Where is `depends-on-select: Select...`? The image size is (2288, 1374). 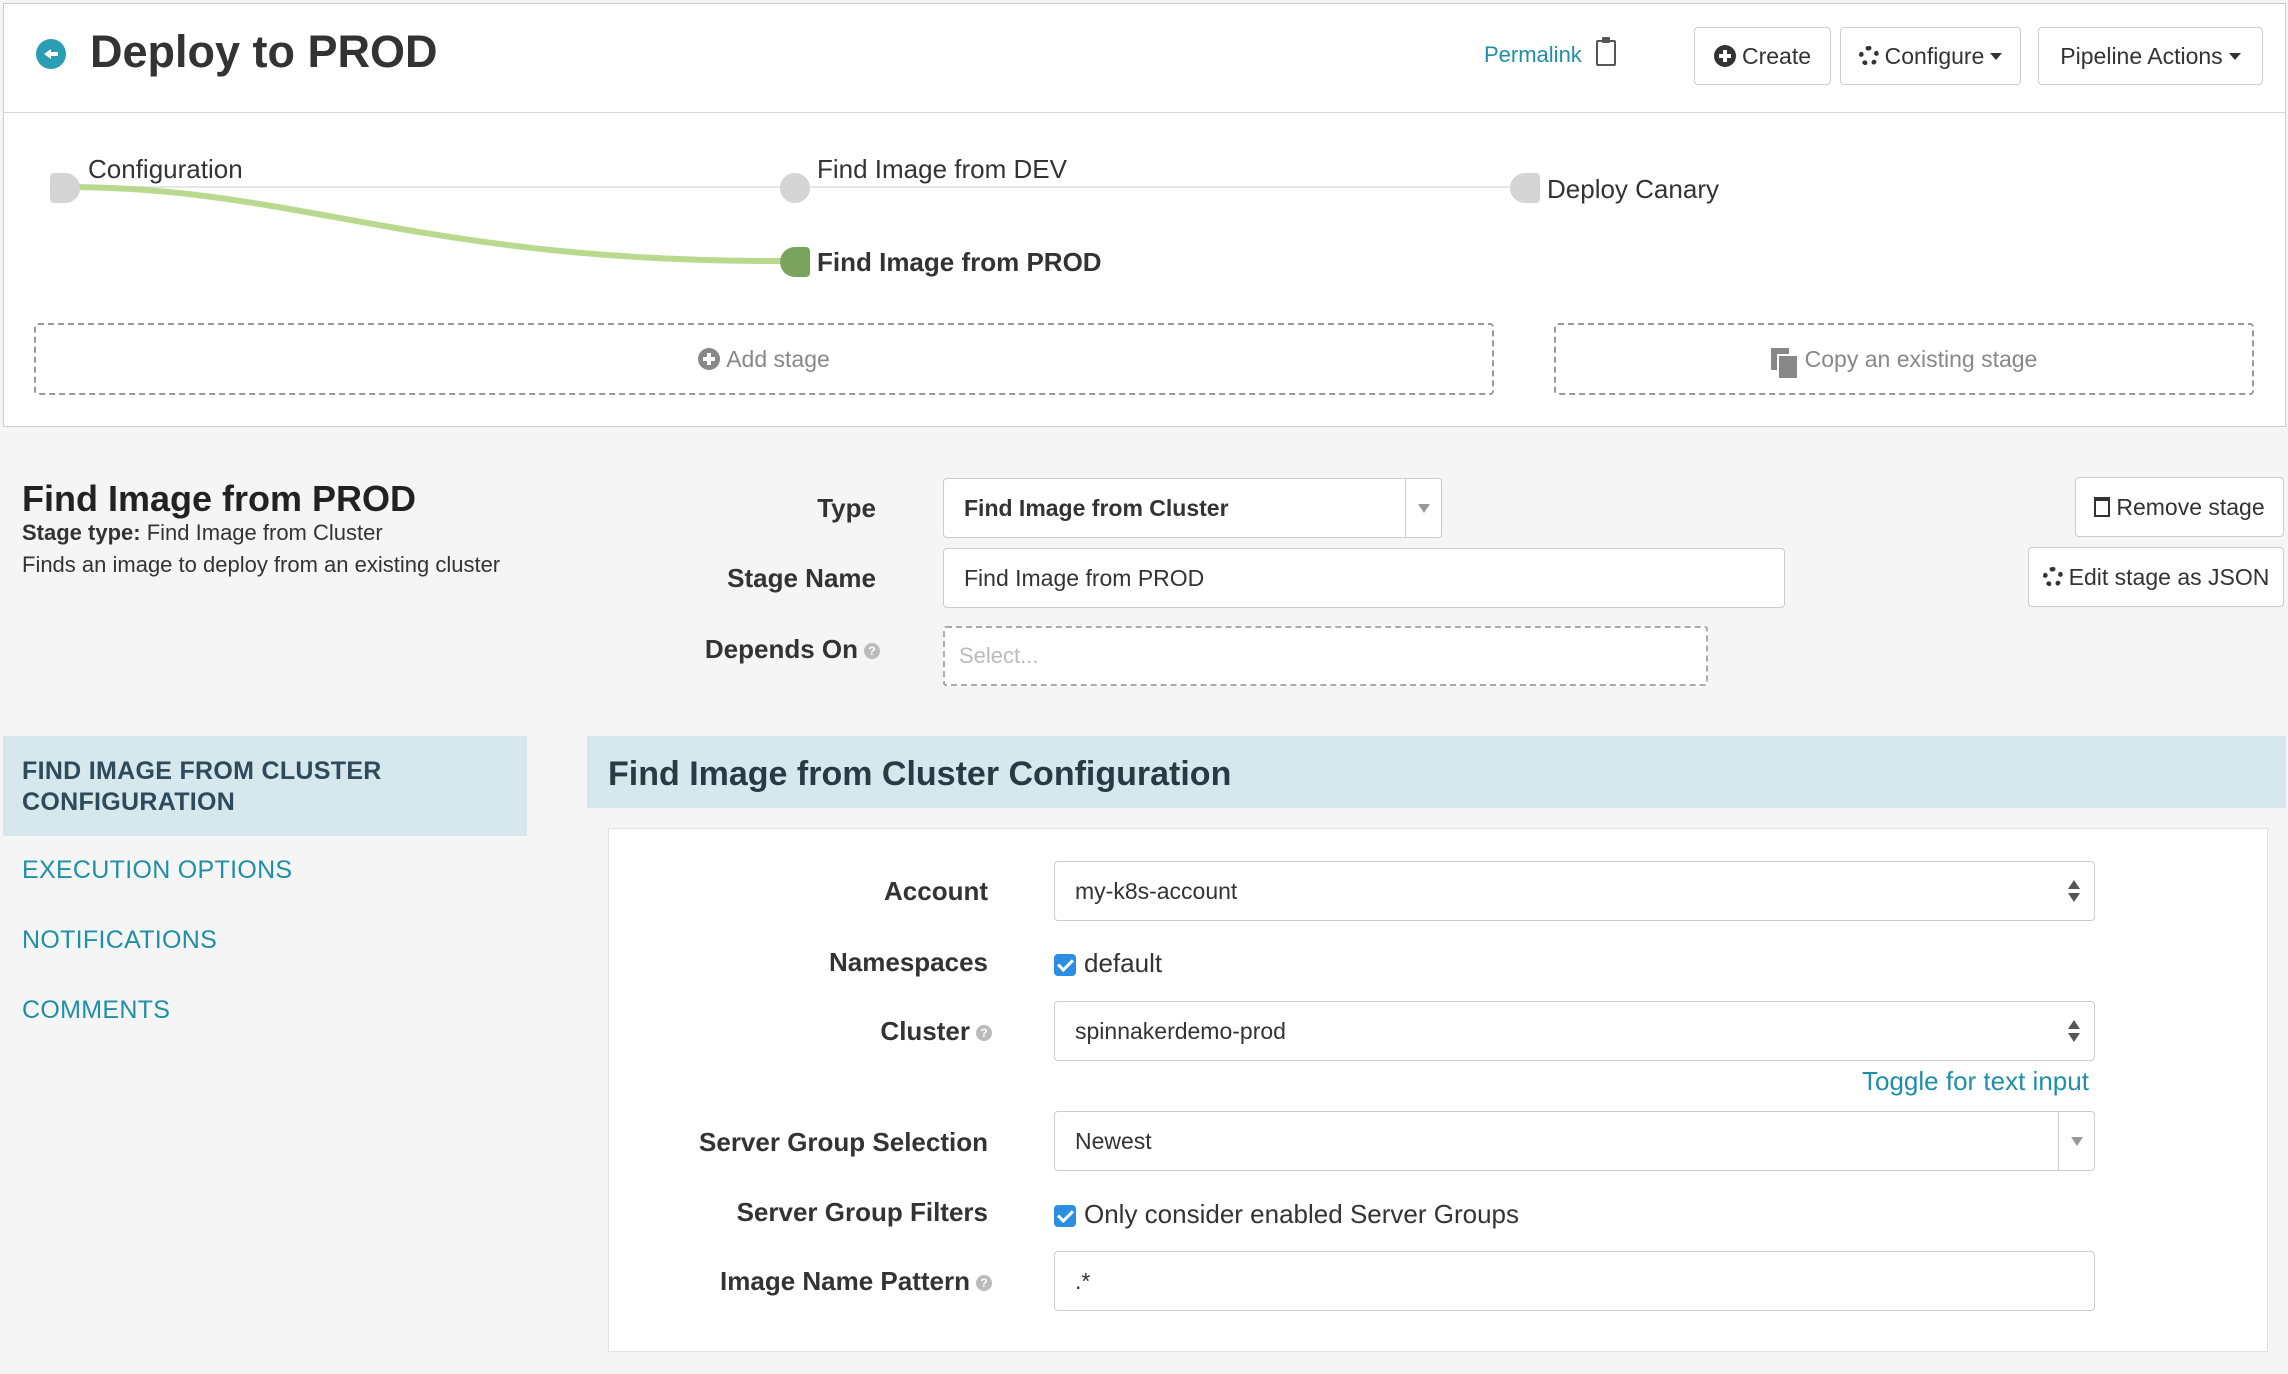 depends-on-select: Select... is located at coordinates (1325, 656).